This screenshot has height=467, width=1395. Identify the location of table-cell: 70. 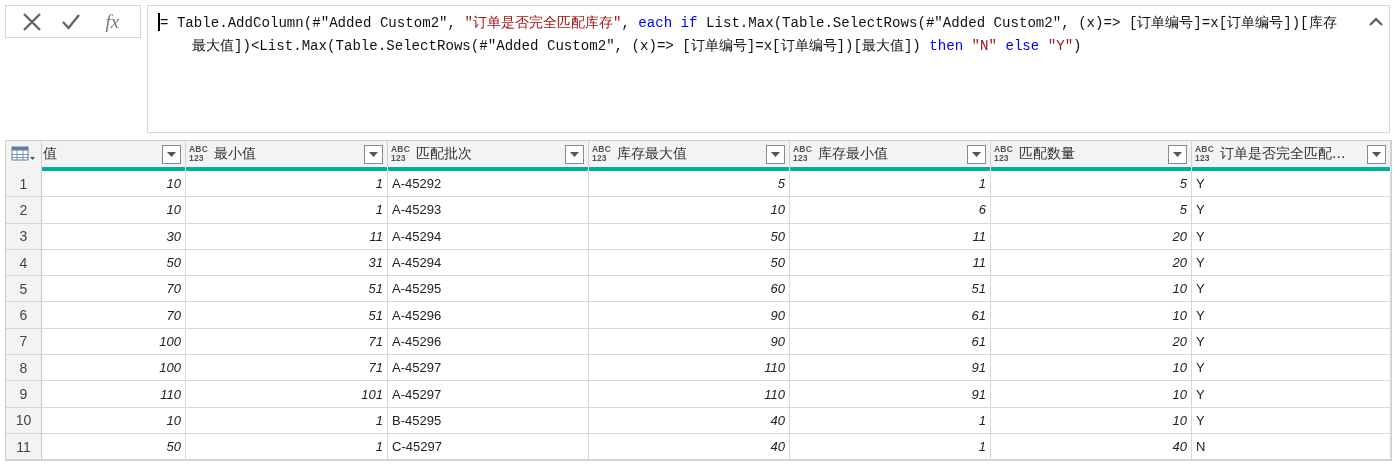
(114, 315).